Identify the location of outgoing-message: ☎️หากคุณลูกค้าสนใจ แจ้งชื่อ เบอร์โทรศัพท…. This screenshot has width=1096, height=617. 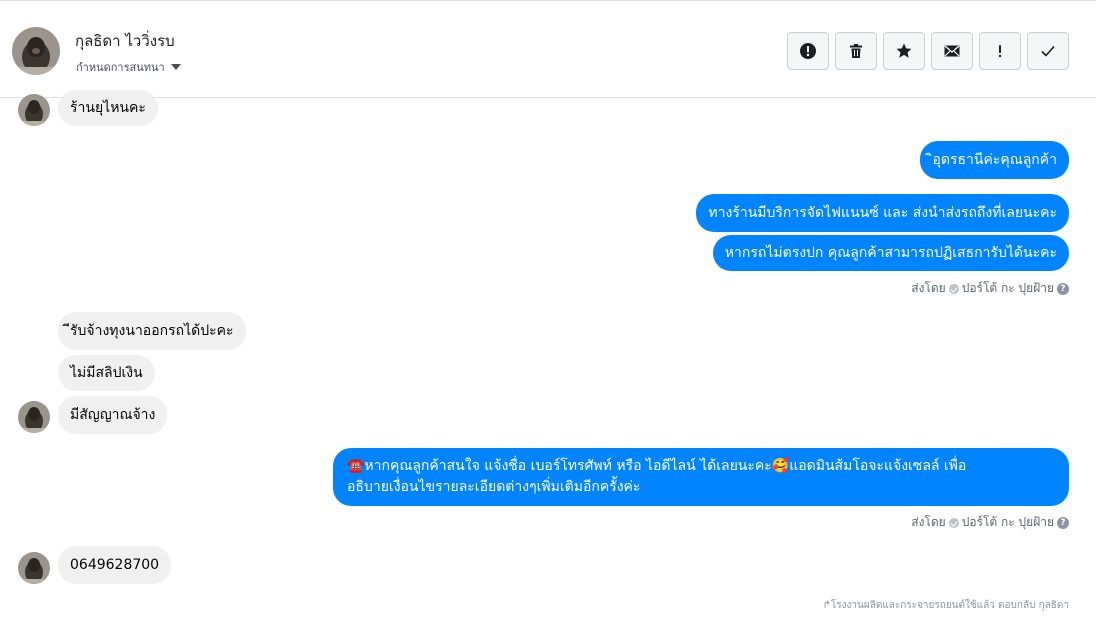
(701, 477).